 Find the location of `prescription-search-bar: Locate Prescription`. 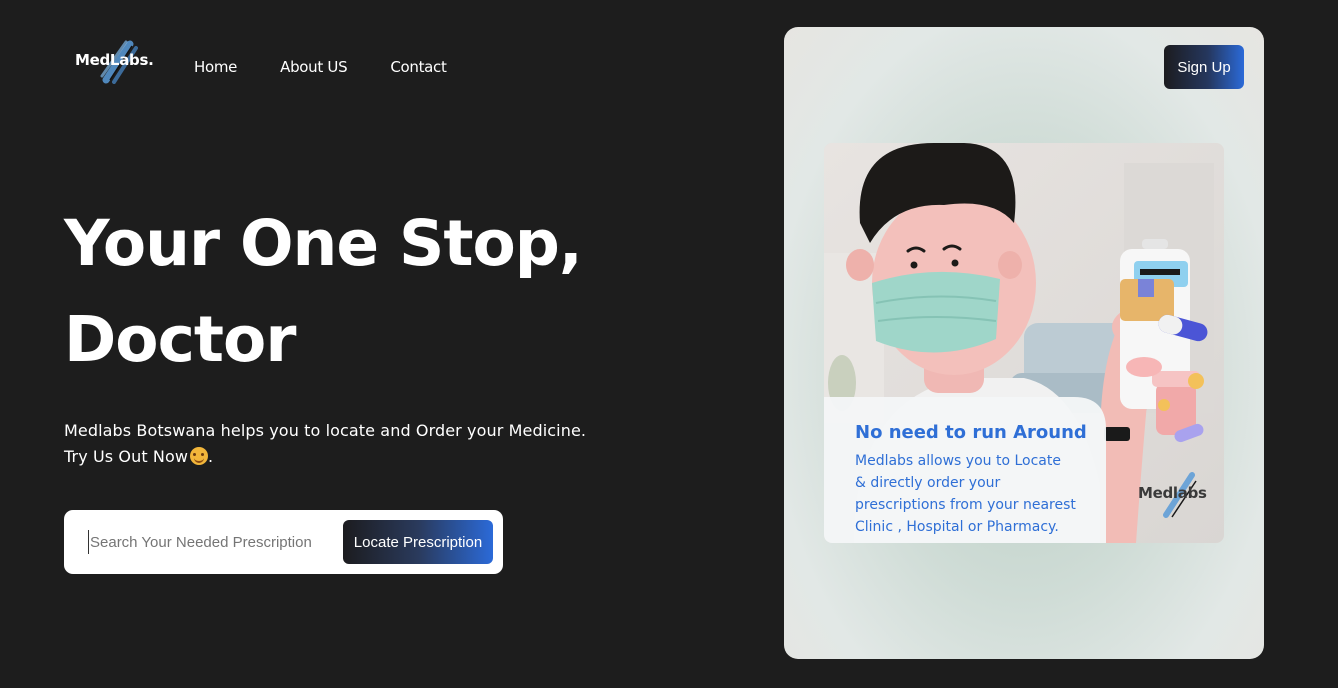

prescription-search-bar: Locate Prescription is located at coordinates (283, 542).